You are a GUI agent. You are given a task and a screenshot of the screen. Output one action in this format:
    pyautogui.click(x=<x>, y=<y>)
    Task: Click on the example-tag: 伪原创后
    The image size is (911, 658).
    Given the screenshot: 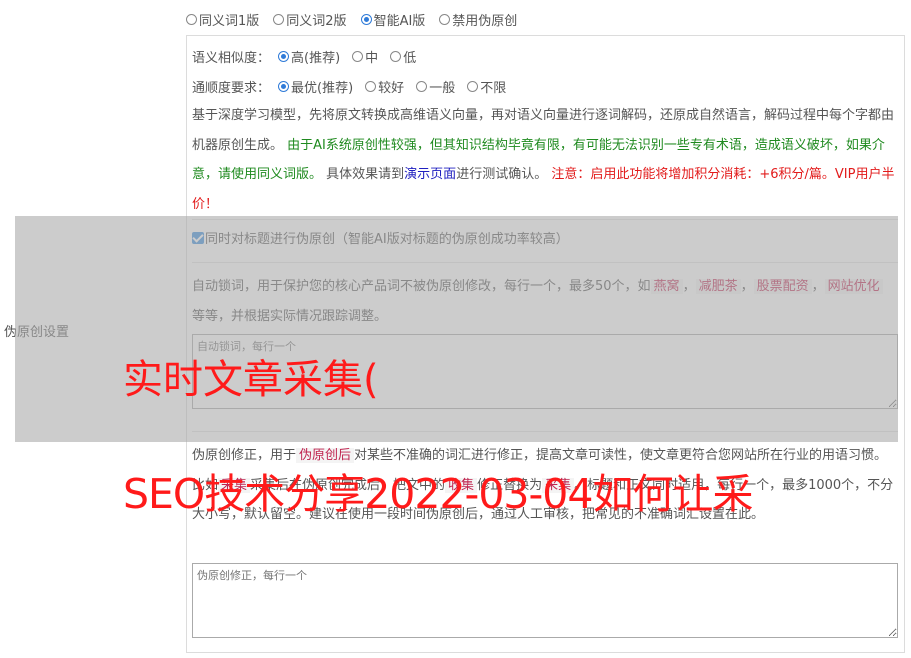 What is the action you would take?
    pyautogui.click(x=325, y=455)
    